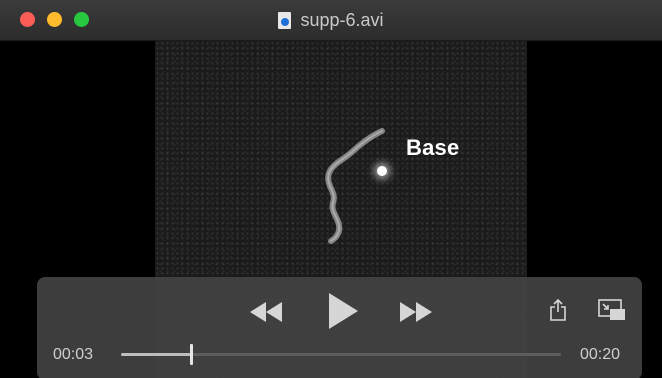 The width and height of the screenshot is (662, 378). I want to click on total-time: 00:20, so click(600, 354).